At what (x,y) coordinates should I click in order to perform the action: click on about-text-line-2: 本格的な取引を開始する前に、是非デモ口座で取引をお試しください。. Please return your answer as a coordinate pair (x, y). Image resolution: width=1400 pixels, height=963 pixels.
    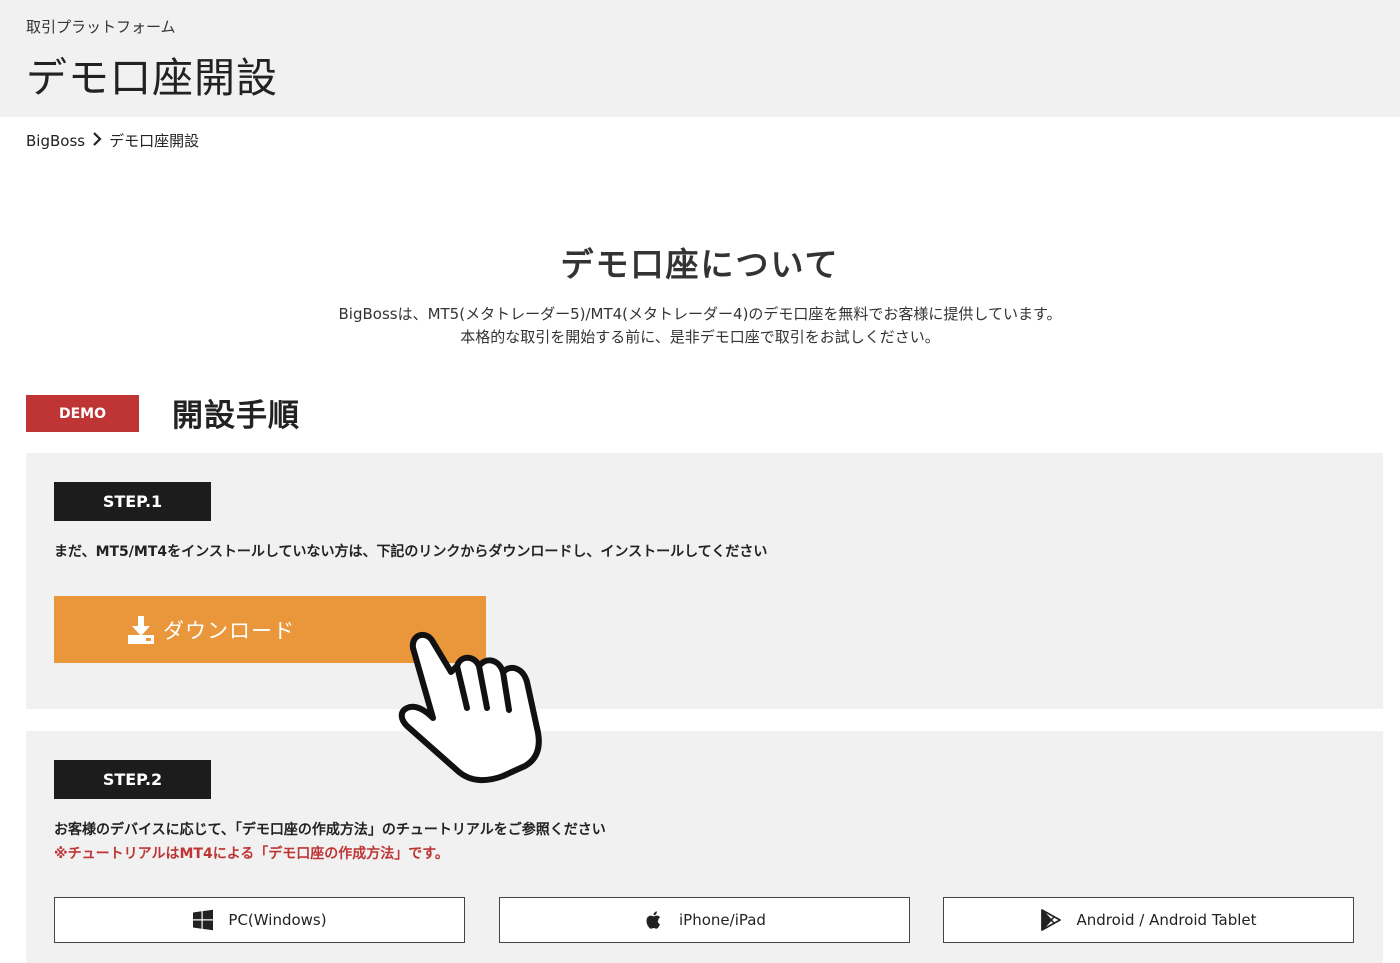
    Looking at the image, I should click on (700, 337).